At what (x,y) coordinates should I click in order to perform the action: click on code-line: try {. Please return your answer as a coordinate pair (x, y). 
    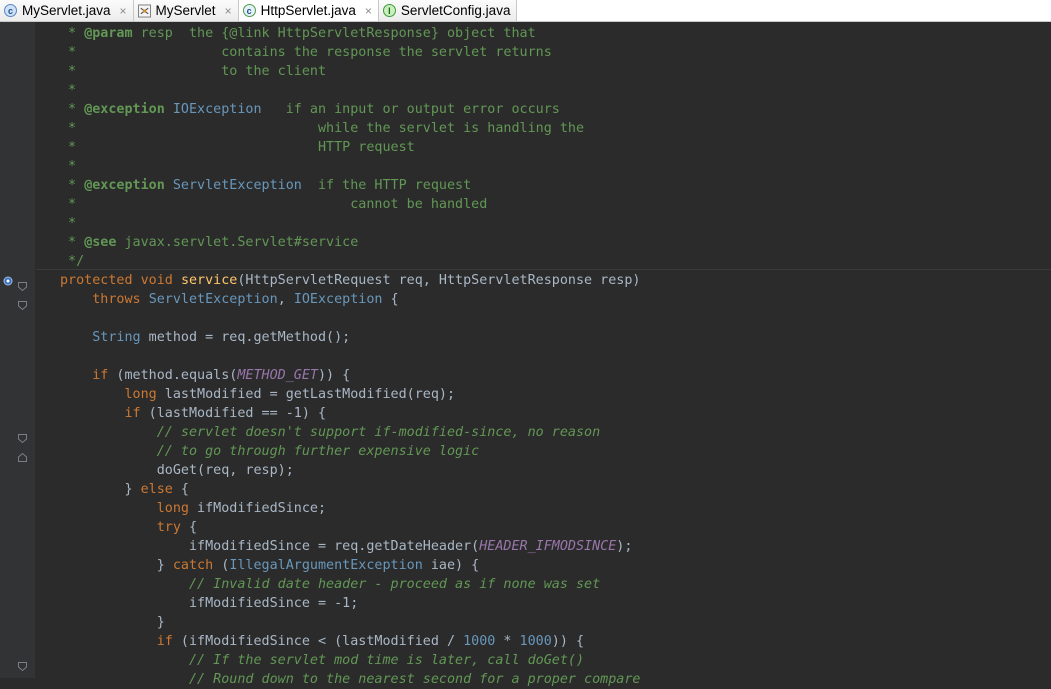
    Looking at the image, I should click on (350, 527).